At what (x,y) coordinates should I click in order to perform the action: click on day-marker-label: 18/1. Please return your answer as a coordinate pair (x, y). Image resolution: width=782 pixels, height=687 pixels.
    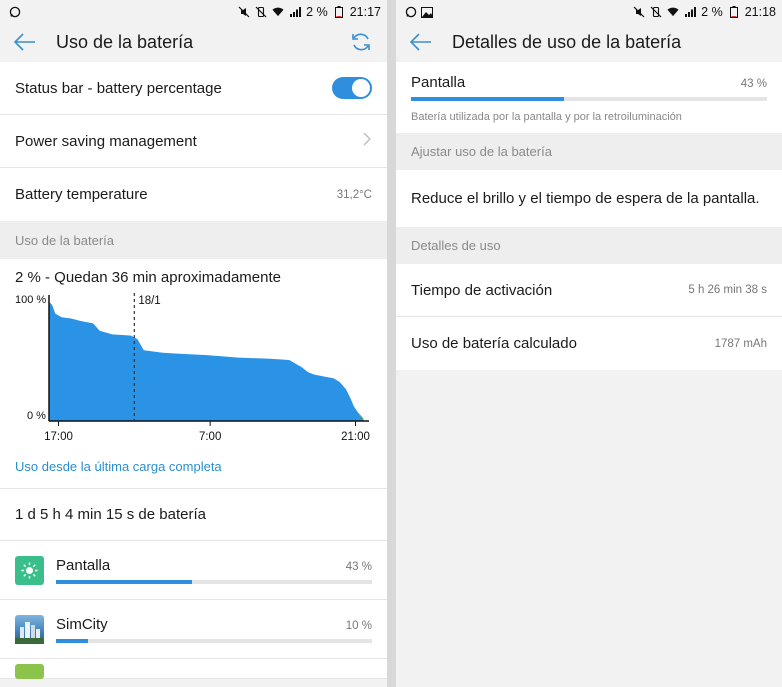
    Looking at the image, I should click on (149, 301).